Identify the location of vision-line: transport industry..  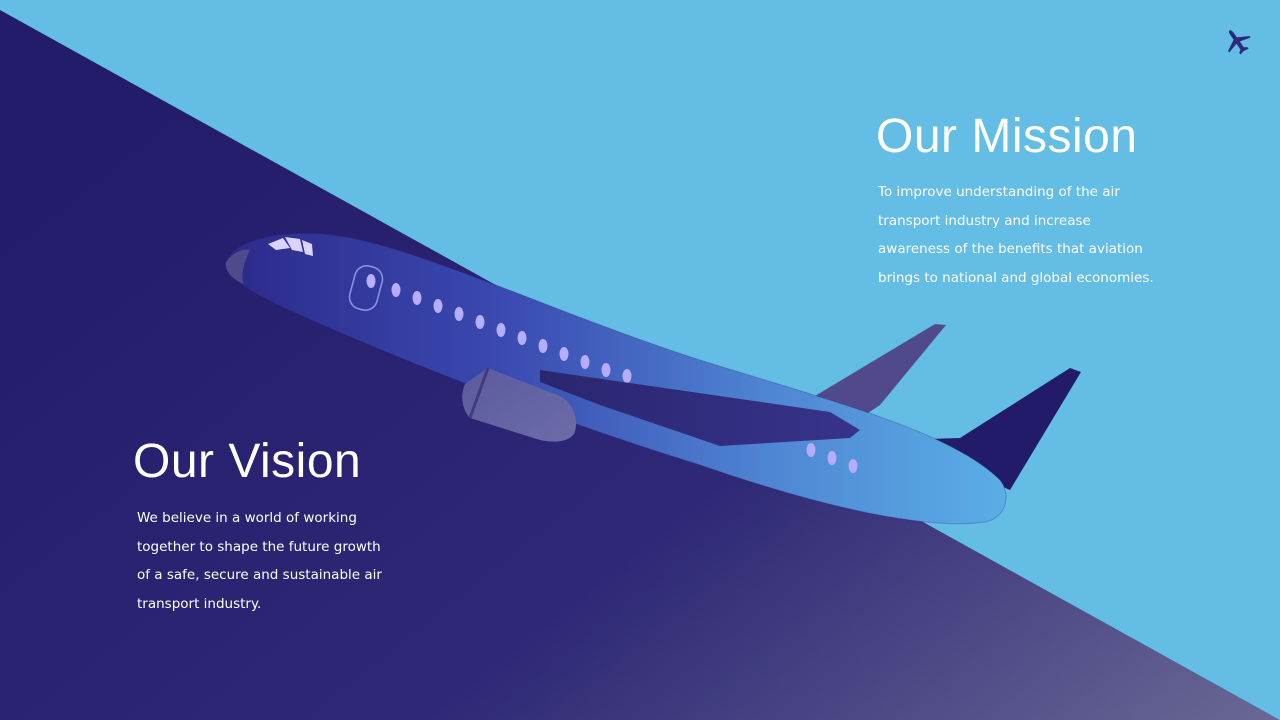
(199, 604).